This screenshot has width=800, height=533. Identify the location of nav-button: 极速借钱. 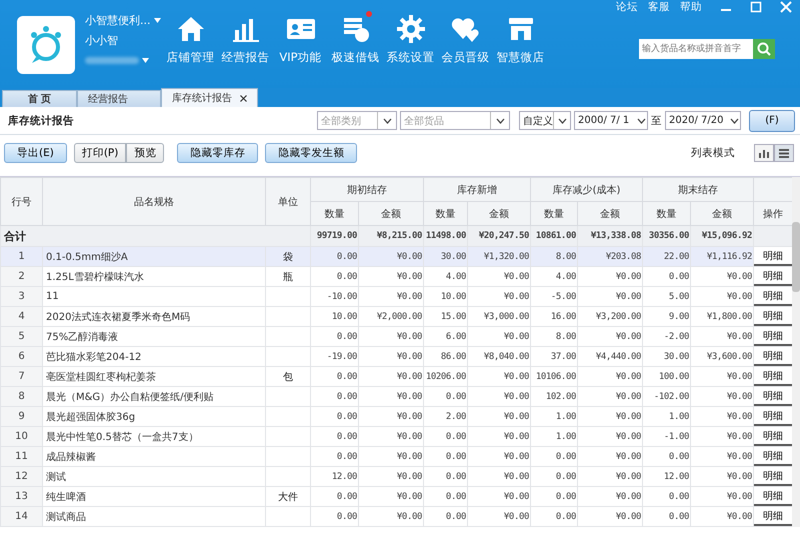
(355, 51).